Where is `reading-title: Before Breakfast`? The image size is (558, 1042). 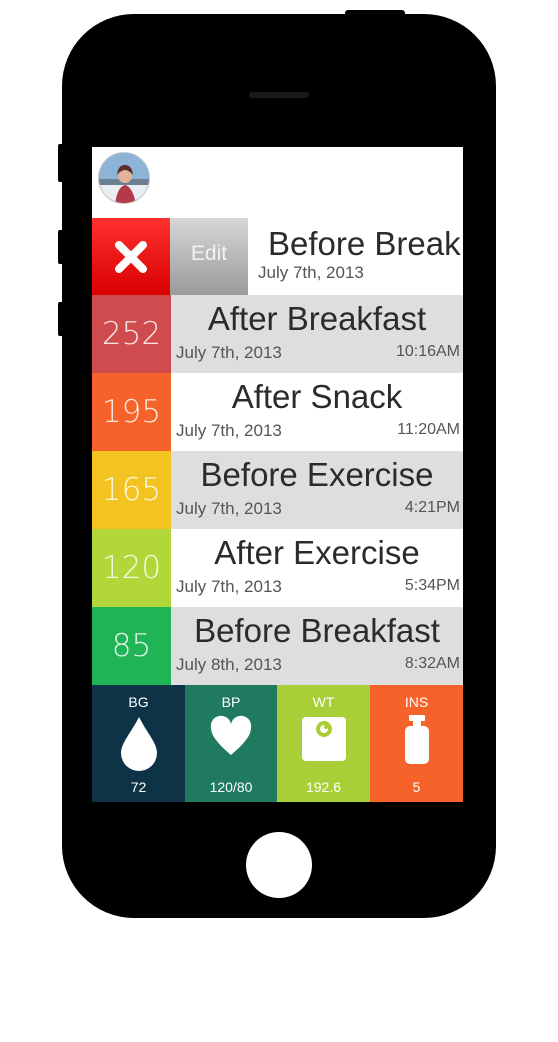
reading-title: Before Breakfast is located at coordinates (317, 630).